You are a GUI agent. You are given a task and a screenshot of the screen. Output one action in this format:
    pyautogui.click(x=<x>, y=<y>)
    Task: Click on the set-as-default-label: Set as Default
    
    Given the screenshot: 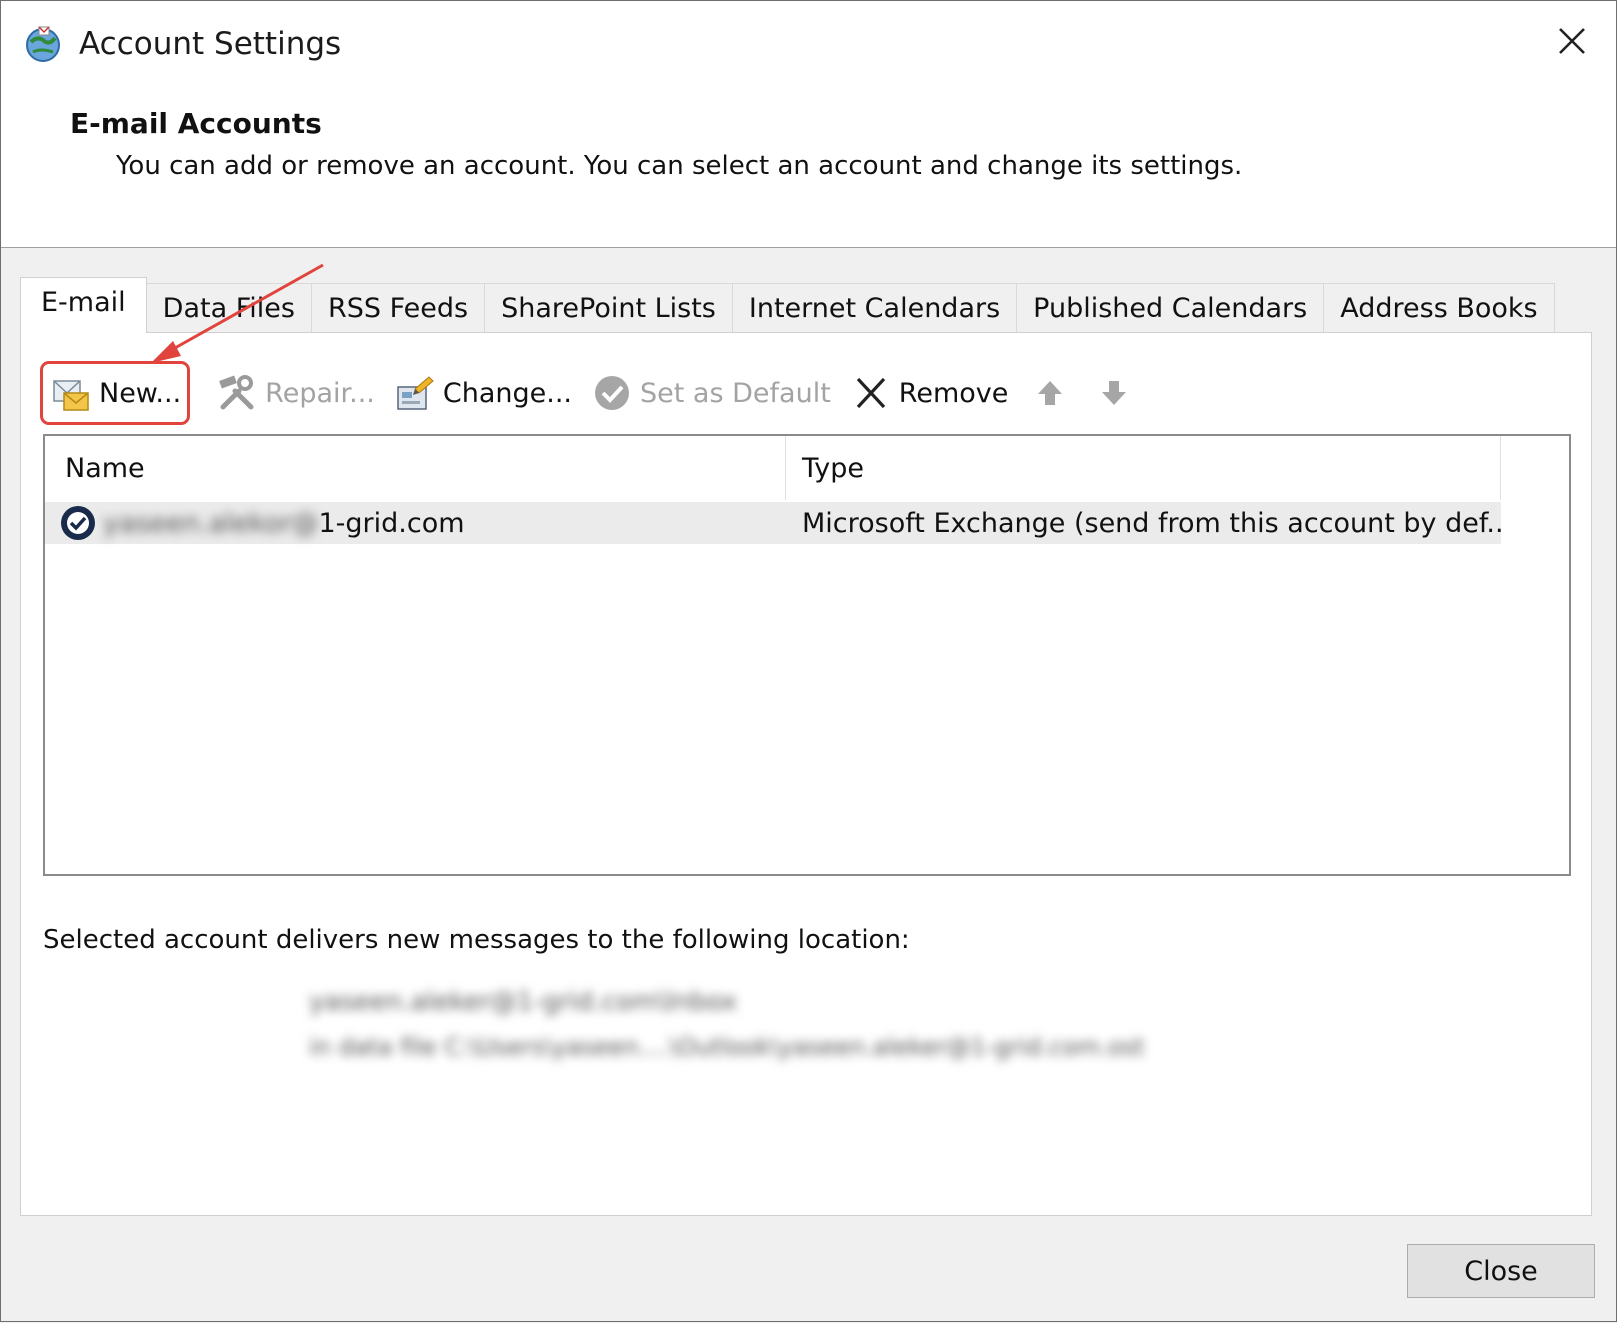 What is the action you would take?
    pyautogui.click(x=735, y=393)
    